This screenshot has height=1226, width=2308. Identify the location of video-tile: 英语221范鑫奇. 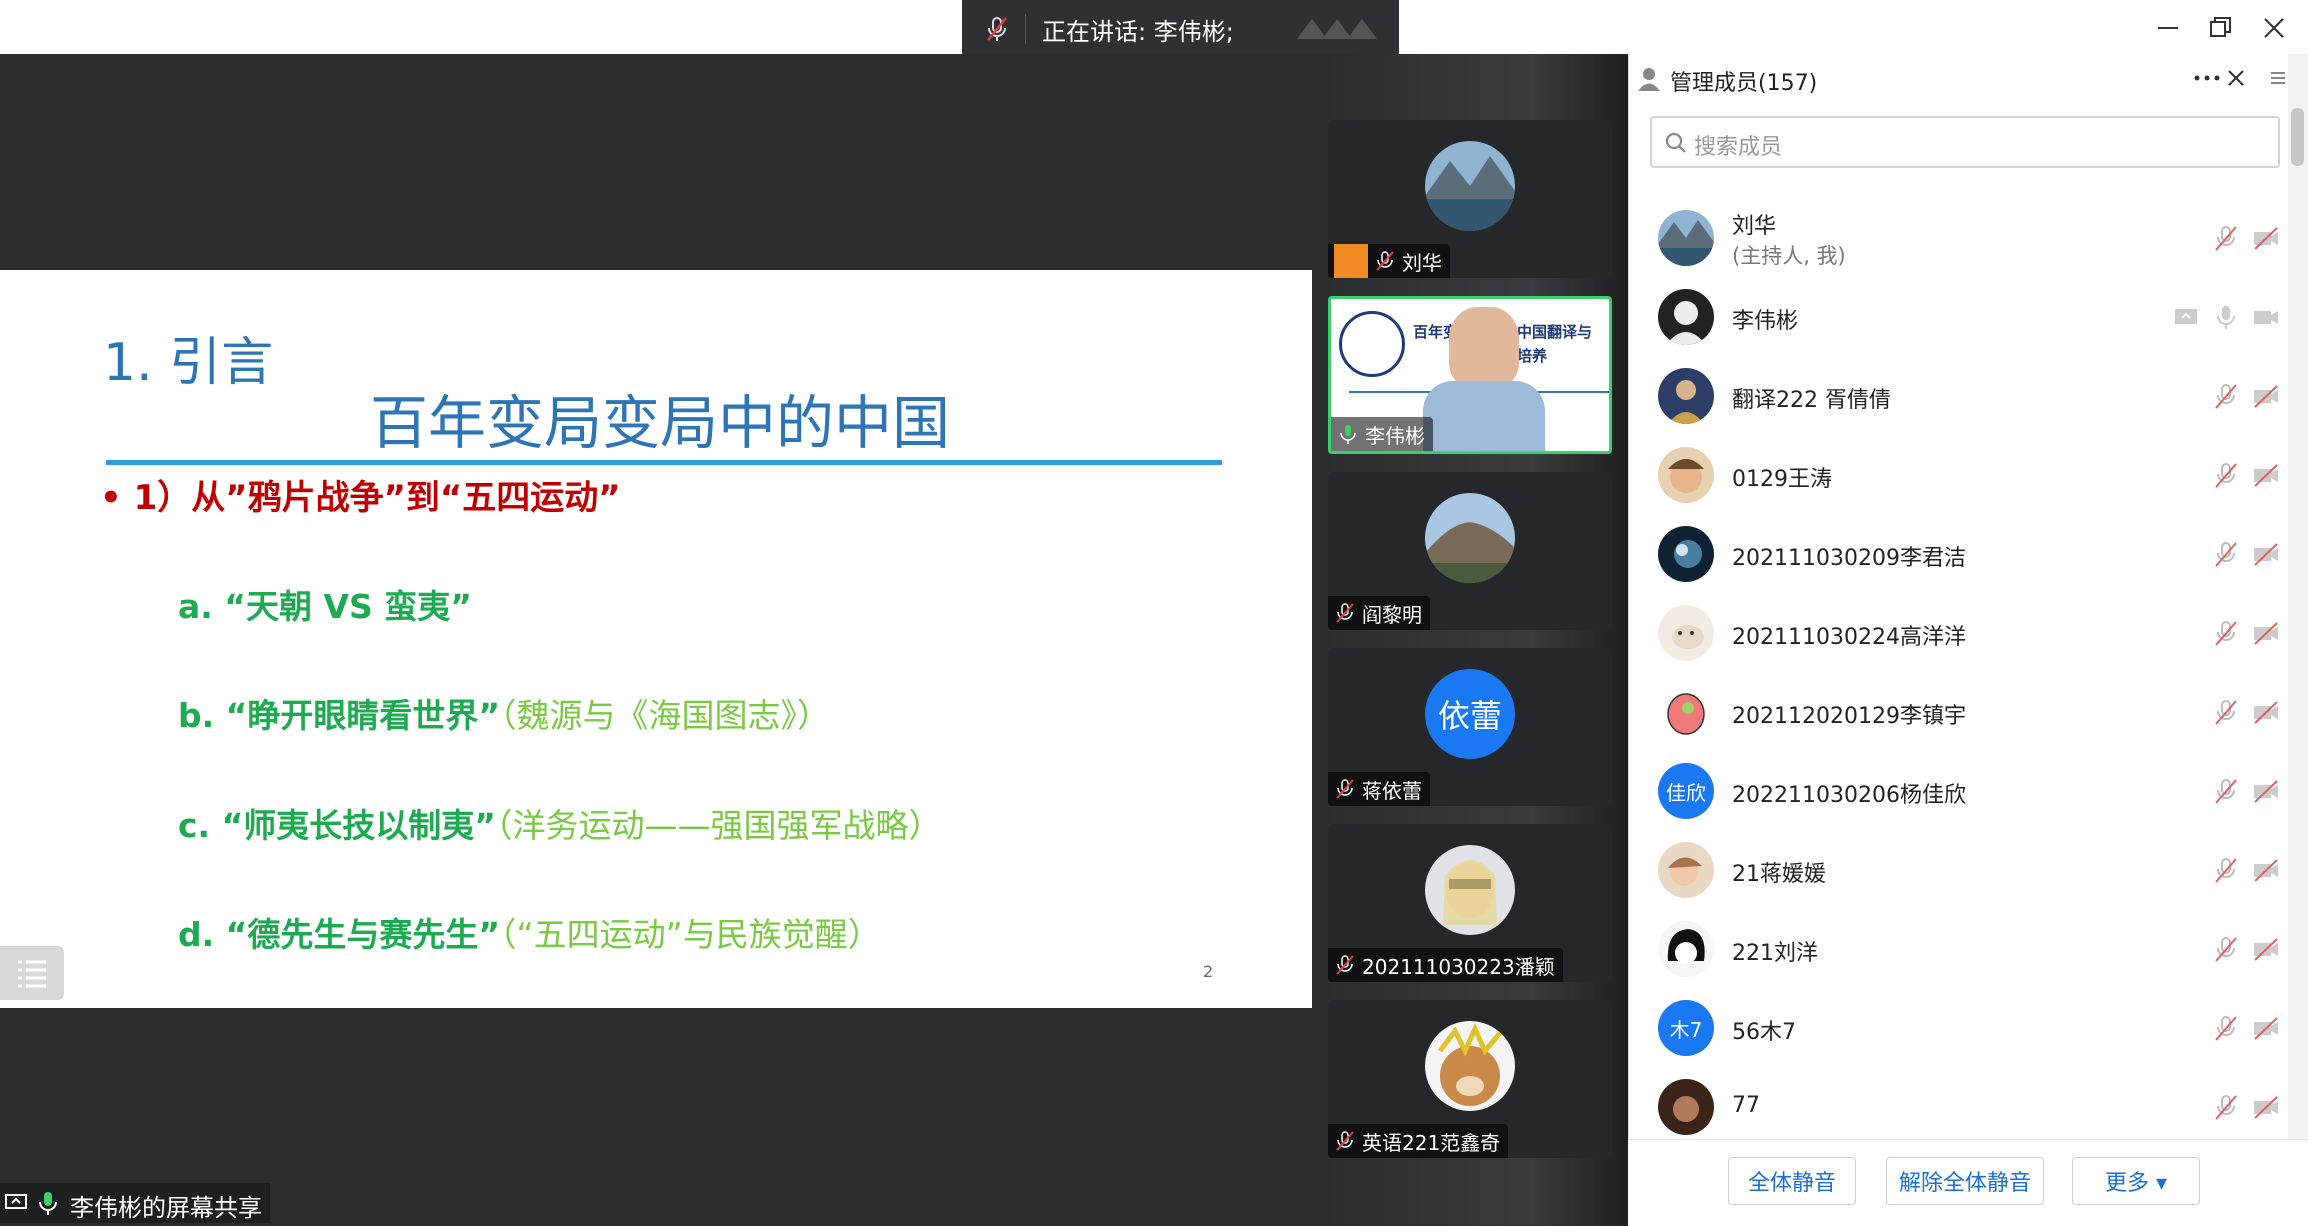
(1470, 1079).